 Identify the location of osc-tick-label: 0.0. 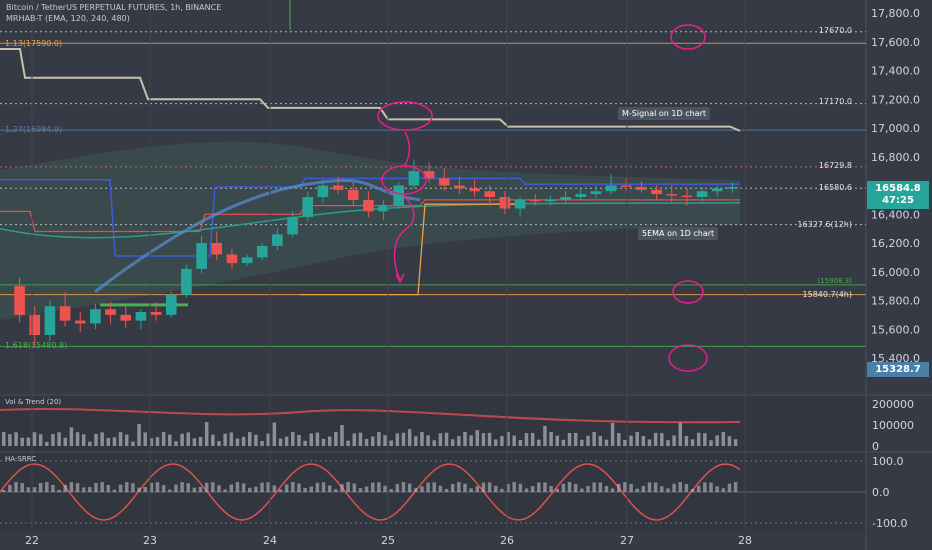
(881, 492).